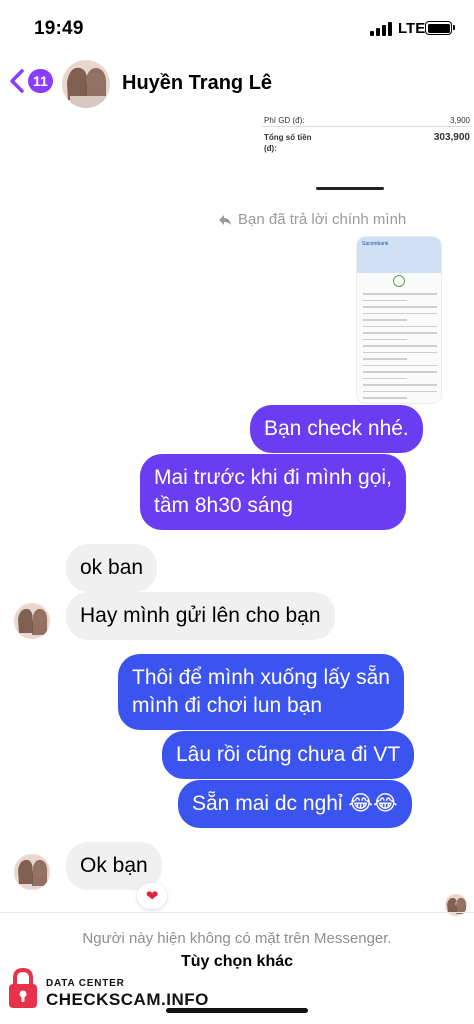 The width and height of the screenshot is (474, 1024). Describe the element at coordinates (367, 126) in the screenshot. I see `receipt-divider` at that location.